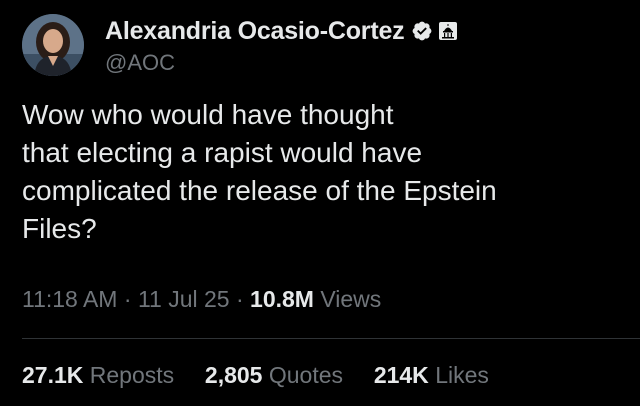 Image resolution: width=640 pixels, height=406 pixels. I want to click on likes-stat: 214K Likes, so click(428, 375).